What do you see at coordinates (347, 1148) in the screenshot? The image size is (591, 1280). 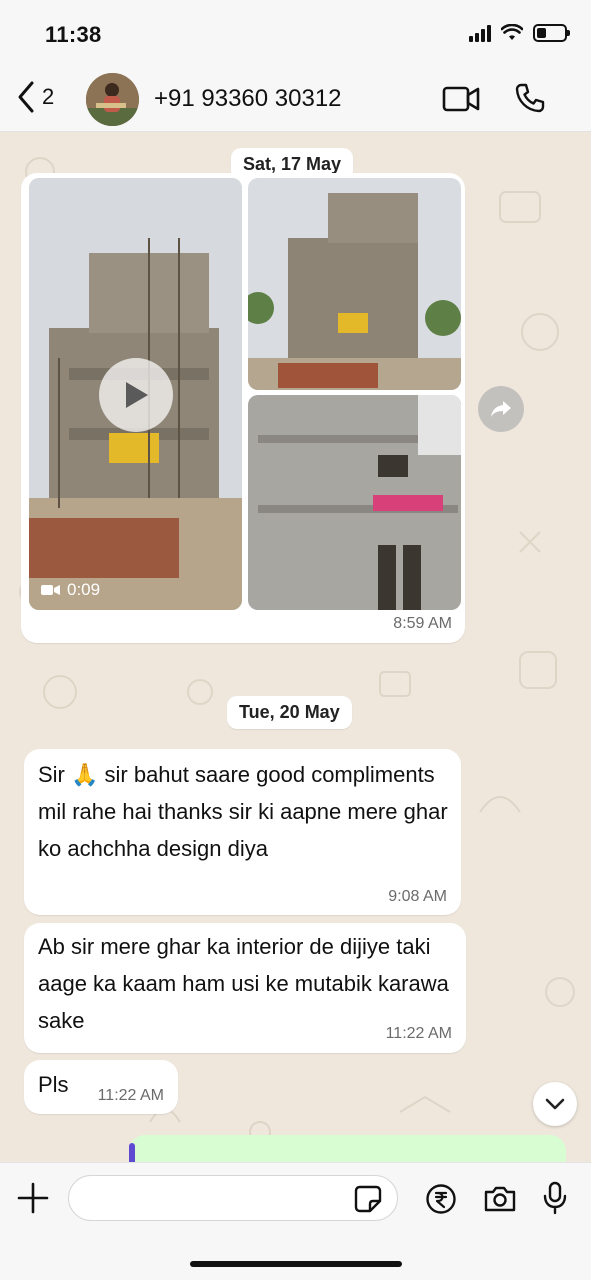 I see `outgoing-message` at bounding box center [347, 1148].